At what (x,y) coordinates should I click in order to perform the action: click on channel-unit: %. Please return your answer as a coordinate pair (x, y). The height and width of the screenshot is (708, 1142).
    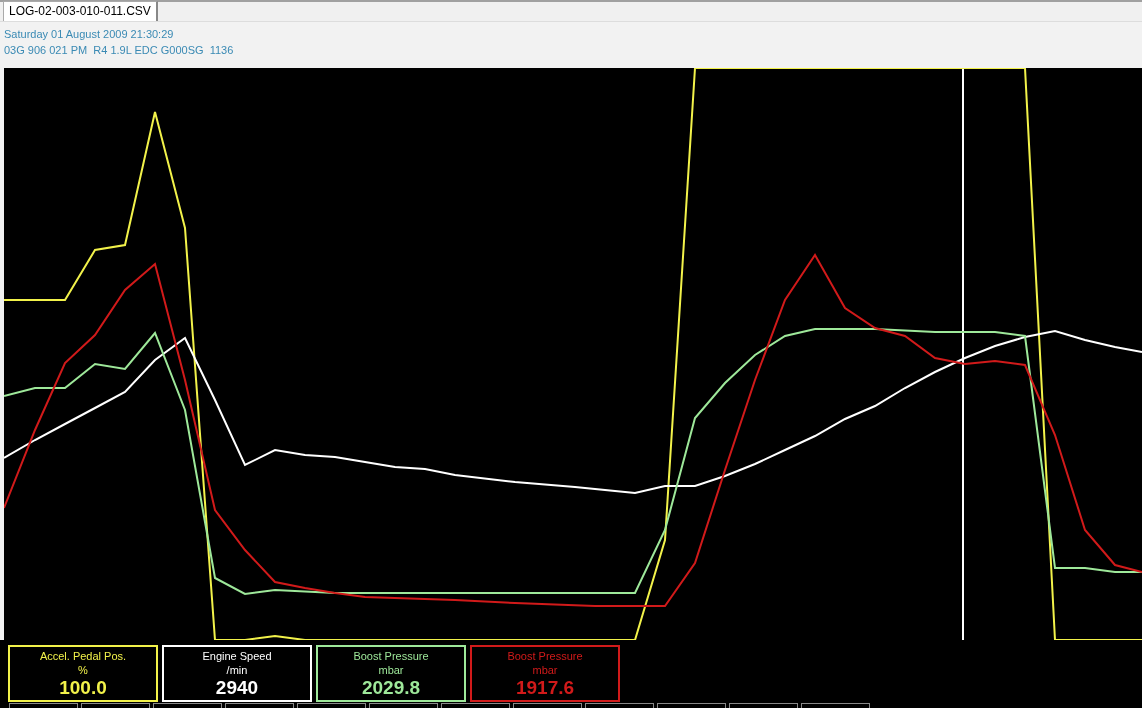
    Looking at the image, I should click on (83, 670).